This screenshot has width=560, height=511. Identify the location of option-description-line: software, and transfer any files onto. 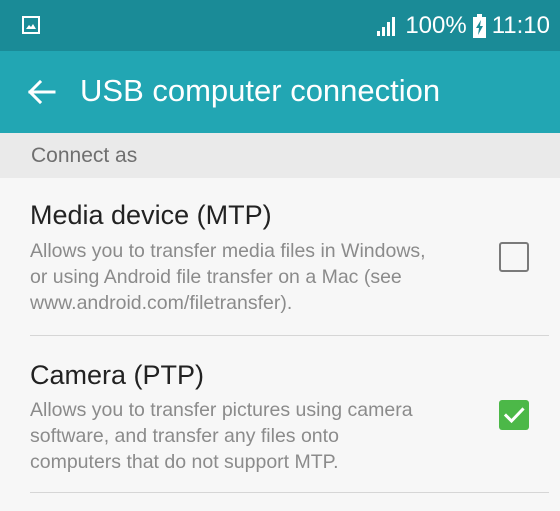
(184, 436).